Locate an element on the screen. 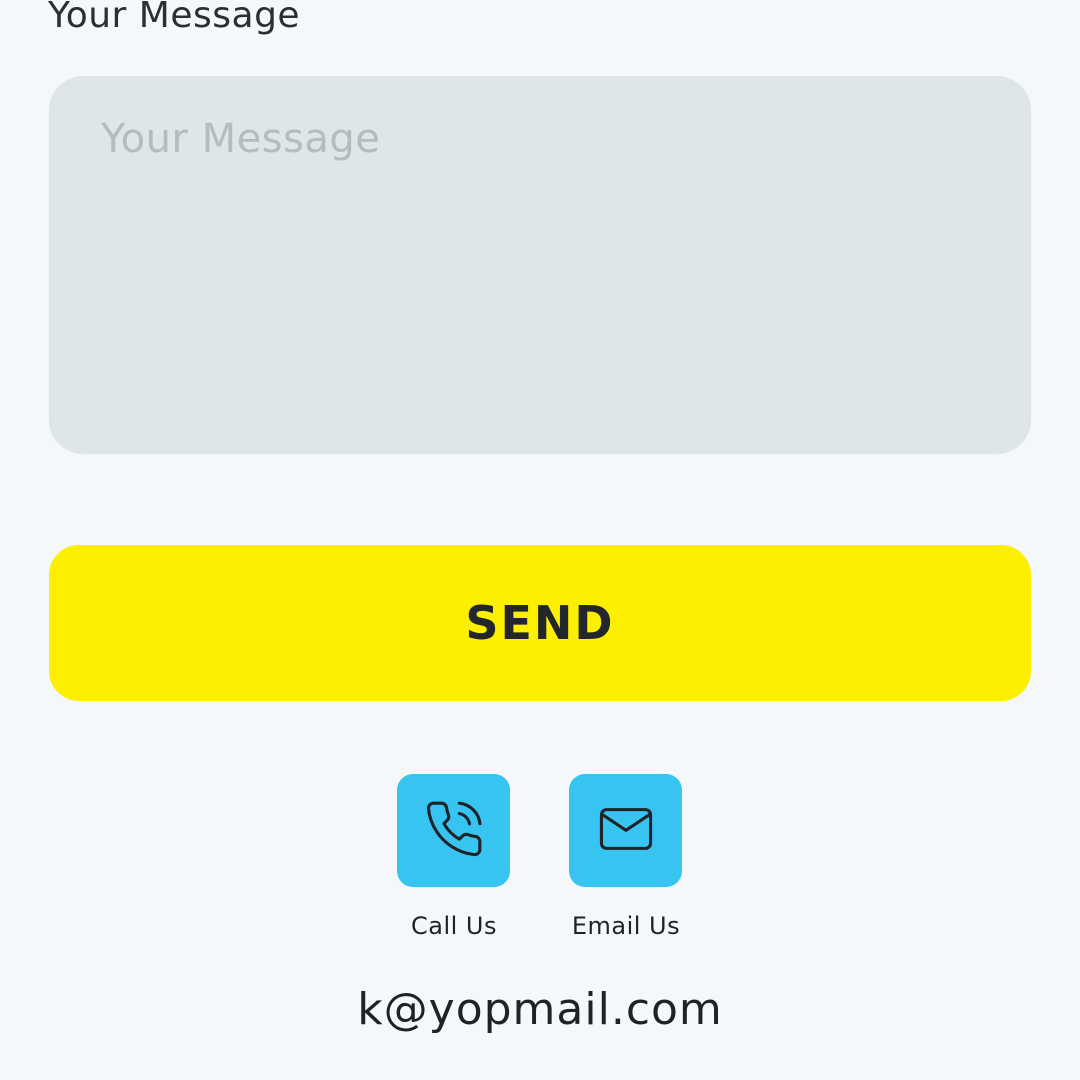  call-us-label: Call Us is located at coordinates (454, 926).